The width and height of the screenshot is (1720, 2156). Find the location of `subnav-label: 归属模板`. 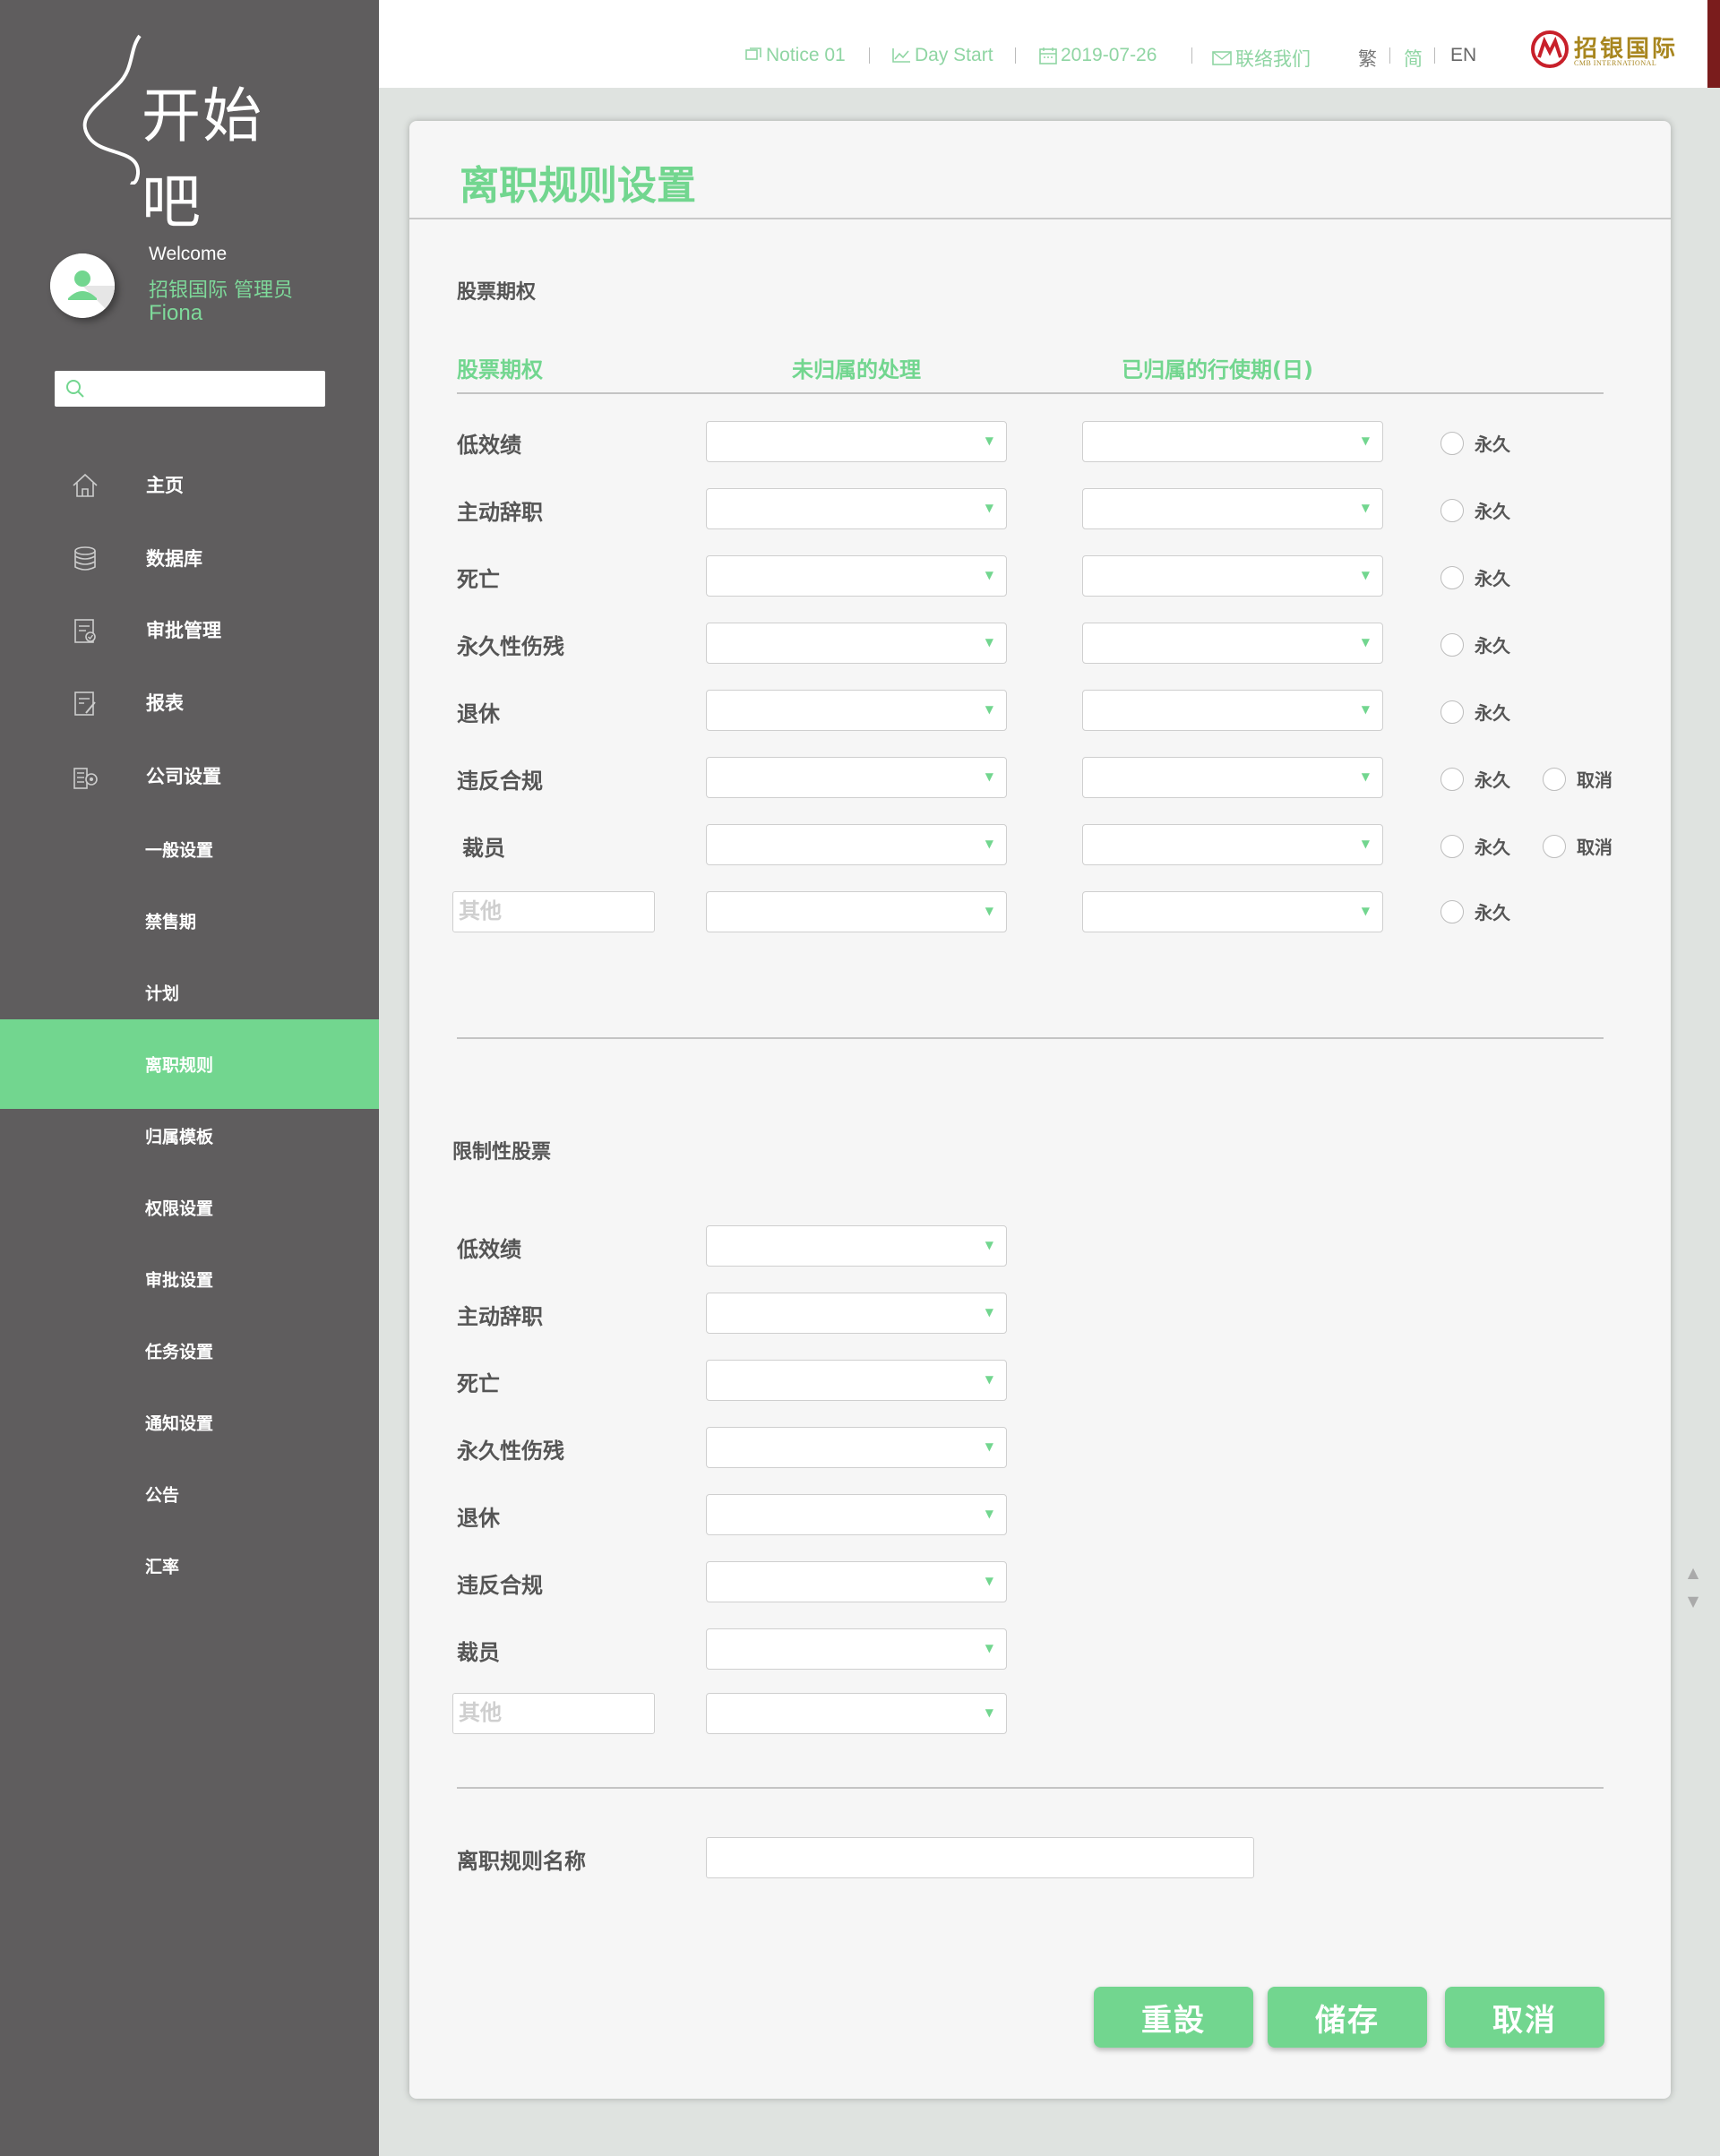

subnav-label: 归属模板 is located at coordinates (179, 1137).